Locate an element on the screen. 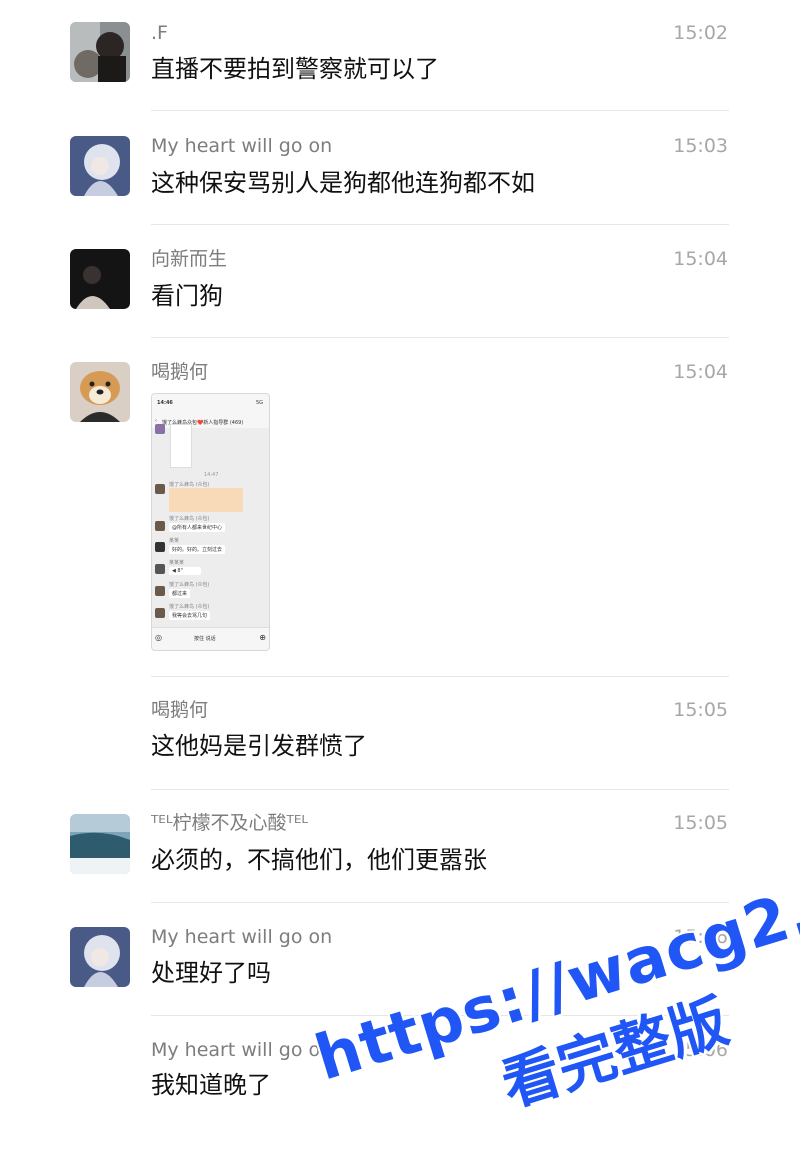 This screenshot has height=1172, width=800. thumbnail-bubble: 好的。好的。立刻过去 is located at coordinates (197, 549).